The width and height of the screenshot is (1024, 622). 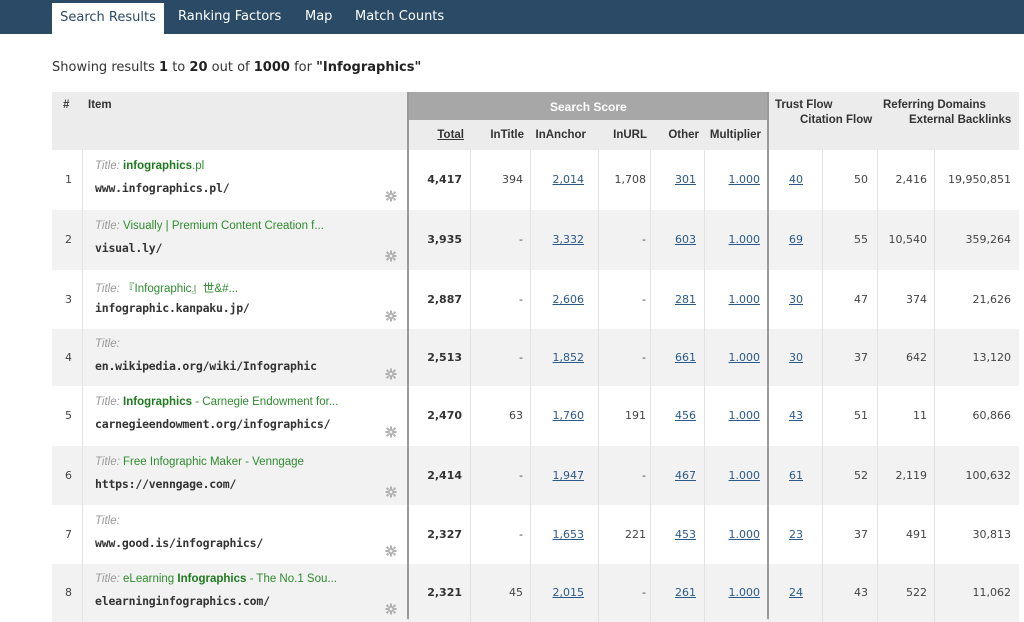 I want to click on col-inurl-header: InURL, so click(x=625, y=135).